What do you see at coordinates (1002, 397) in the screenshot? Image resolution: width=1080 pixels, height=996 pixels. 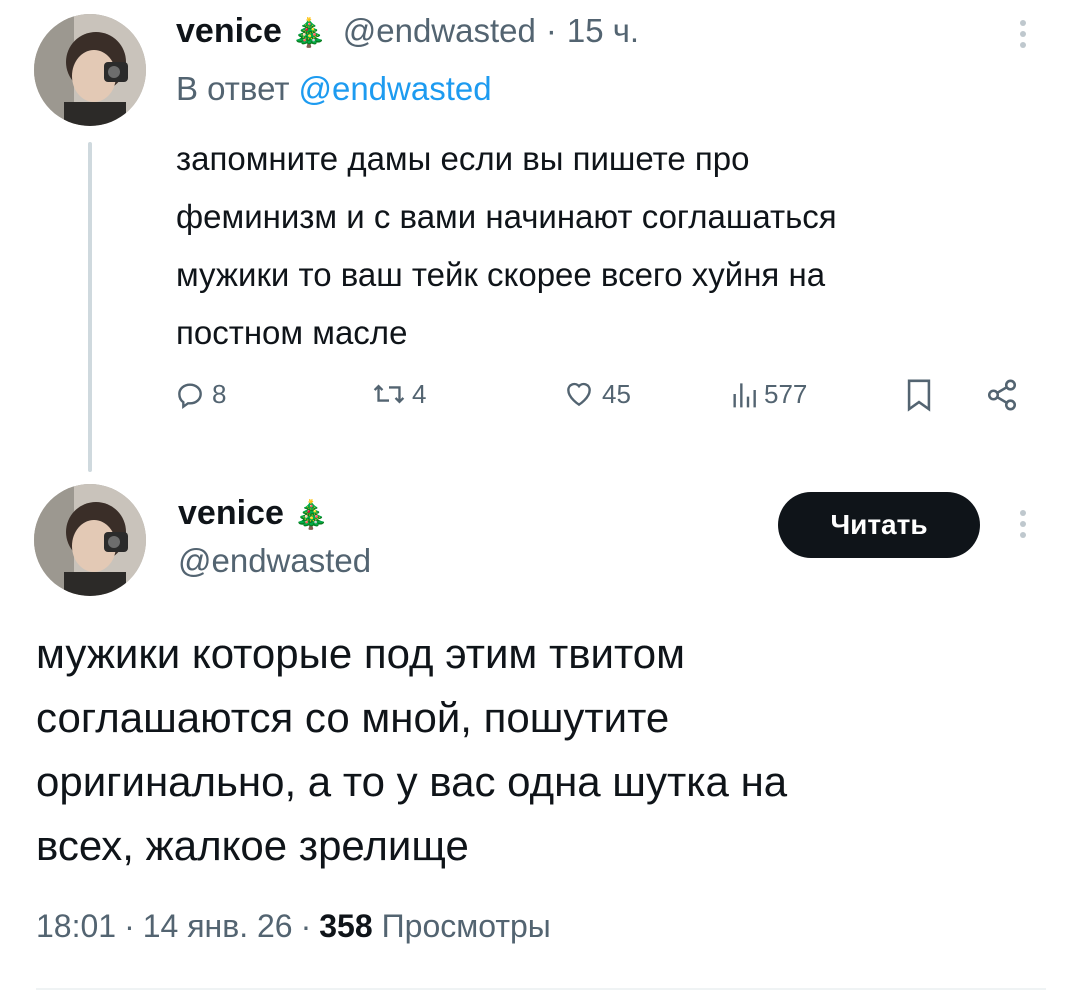 I see `share-icon` at bounding box center [1002, 397].